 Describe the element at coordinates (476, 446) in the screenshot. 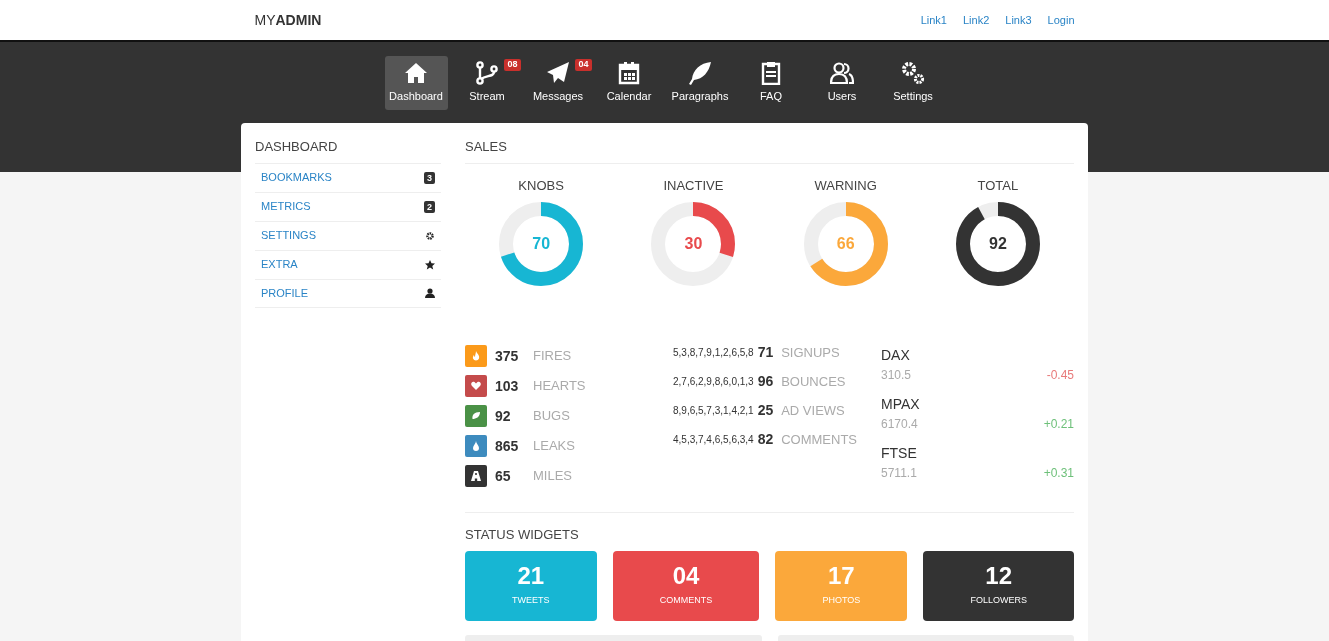

I see `drop-icon` at that location.